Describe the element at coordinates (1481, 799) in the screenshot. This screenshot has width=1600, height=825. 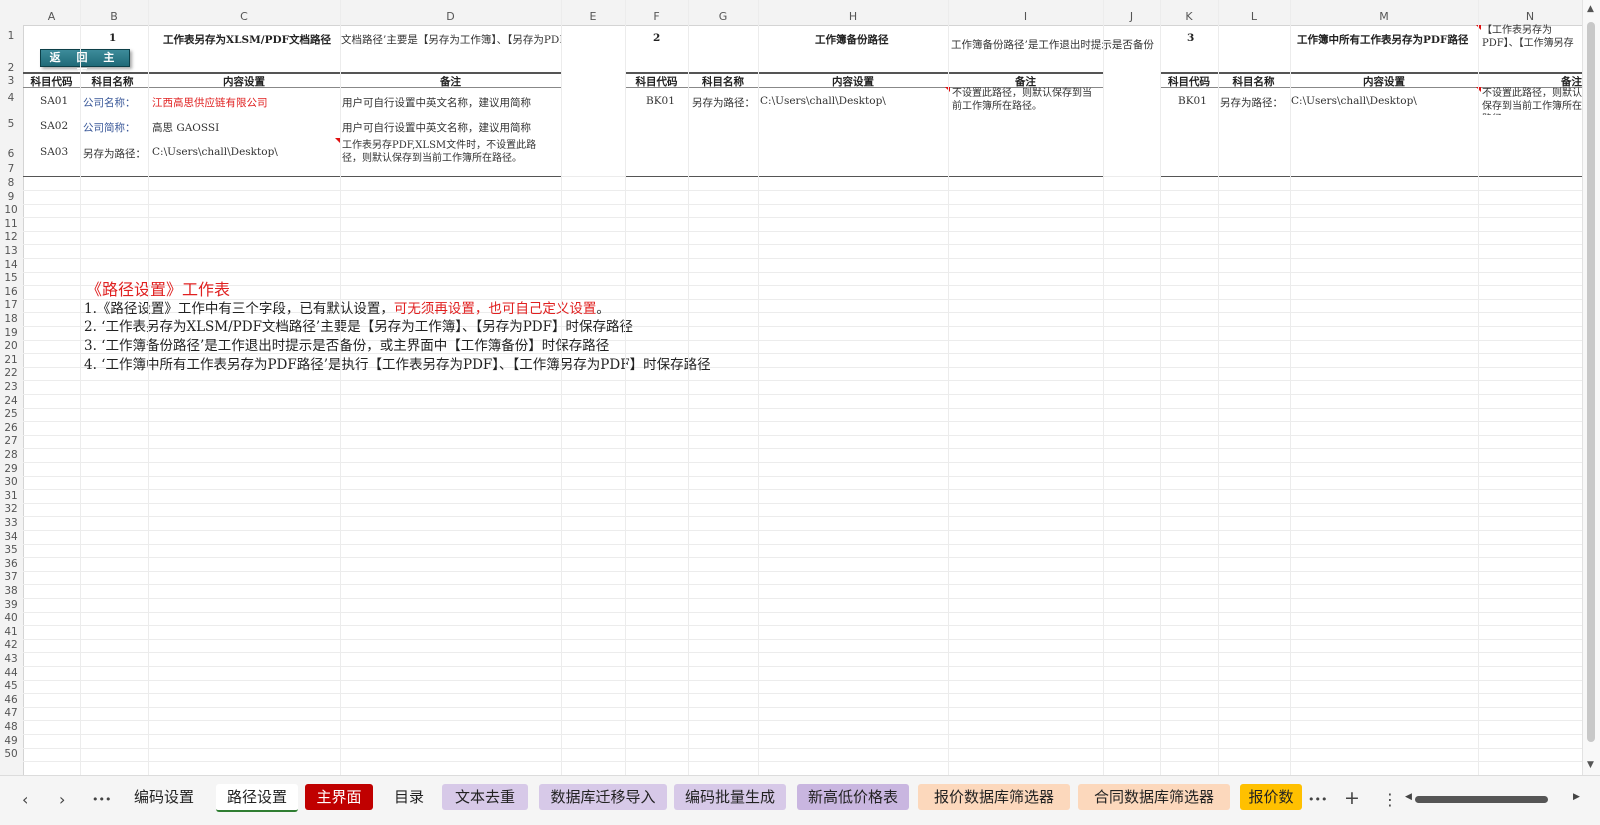
I see `horizontal-scroll-thumb` at that location.